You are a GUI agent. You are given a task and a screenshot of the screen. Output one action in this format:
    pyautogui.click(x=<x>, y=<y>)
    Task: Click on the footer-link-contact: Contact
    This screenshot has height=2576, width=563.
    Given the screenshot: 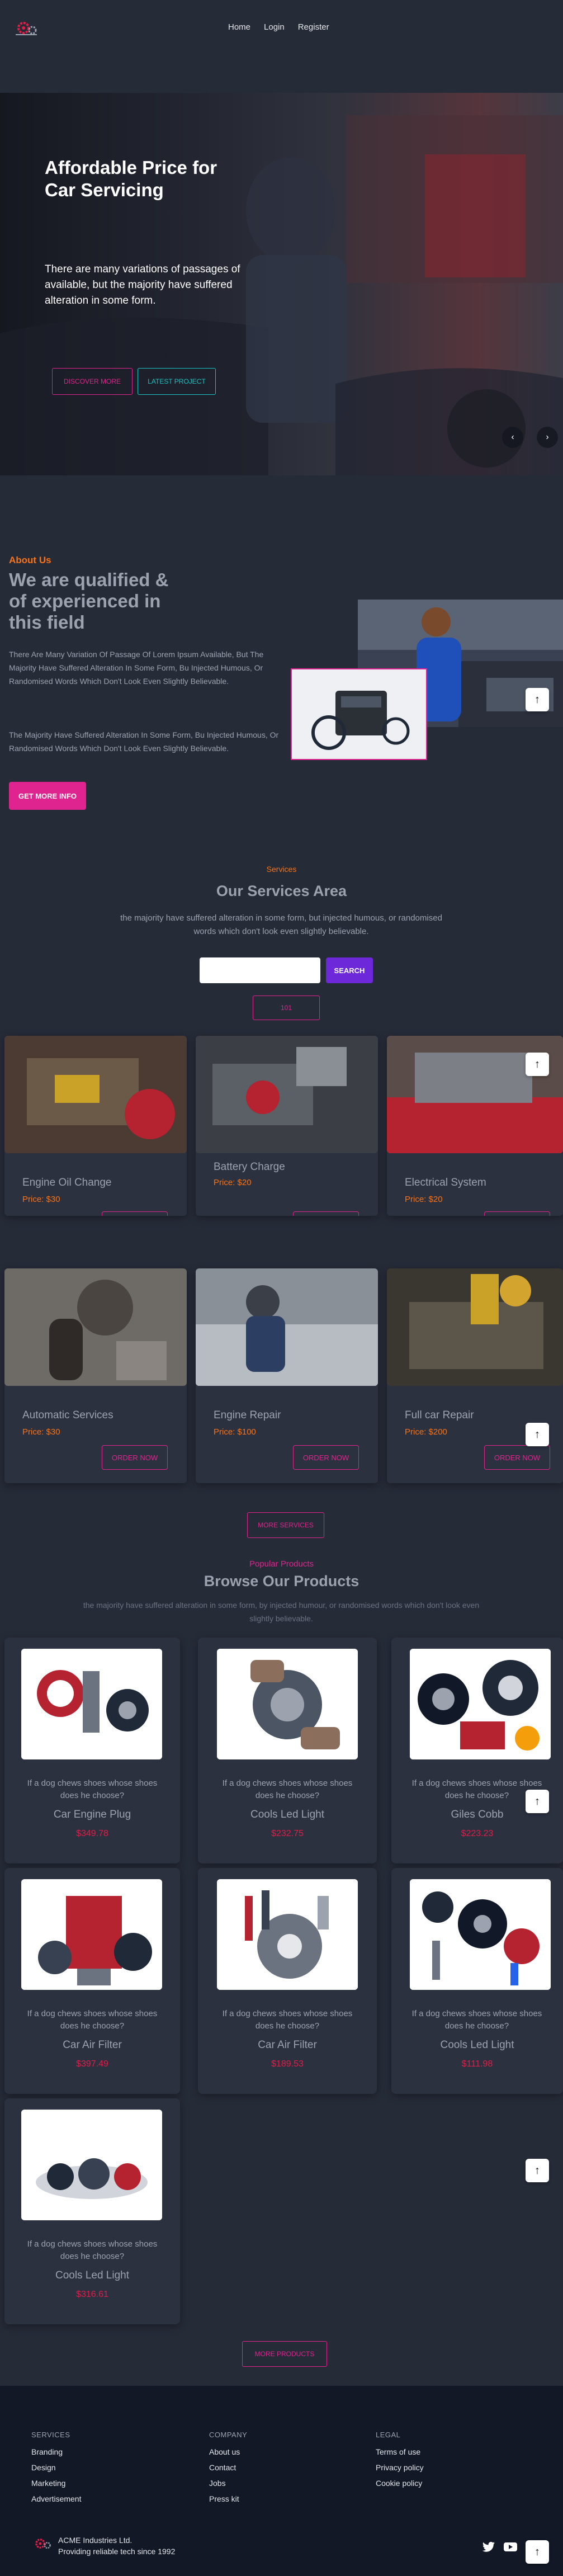 What is the action you would take?
    pyautogui.click(x=222, y=2467)
    